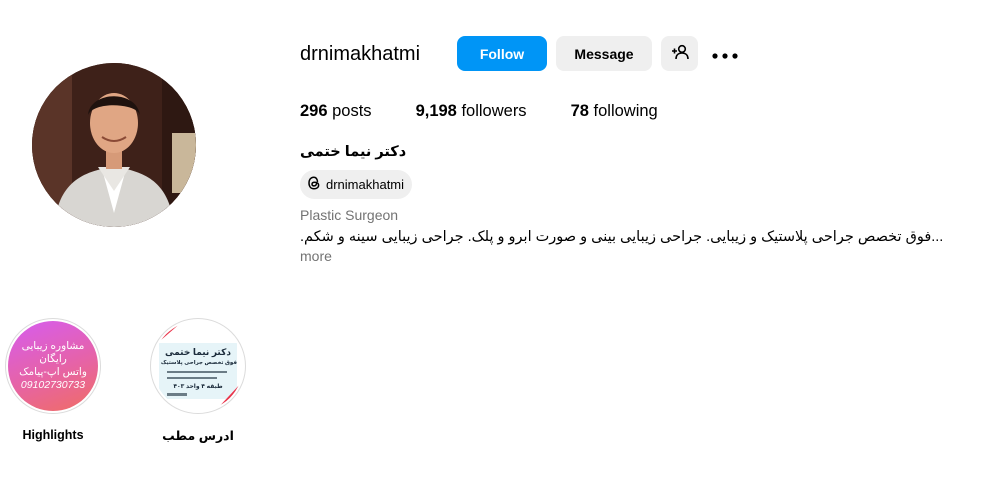 This screenshot has width=994, height=502. What do you see at coordinates (198, 352) in the screenshot?
I see `highlight-cover-text: دکتر نیما ختمی` at bounding box center [198, 352].